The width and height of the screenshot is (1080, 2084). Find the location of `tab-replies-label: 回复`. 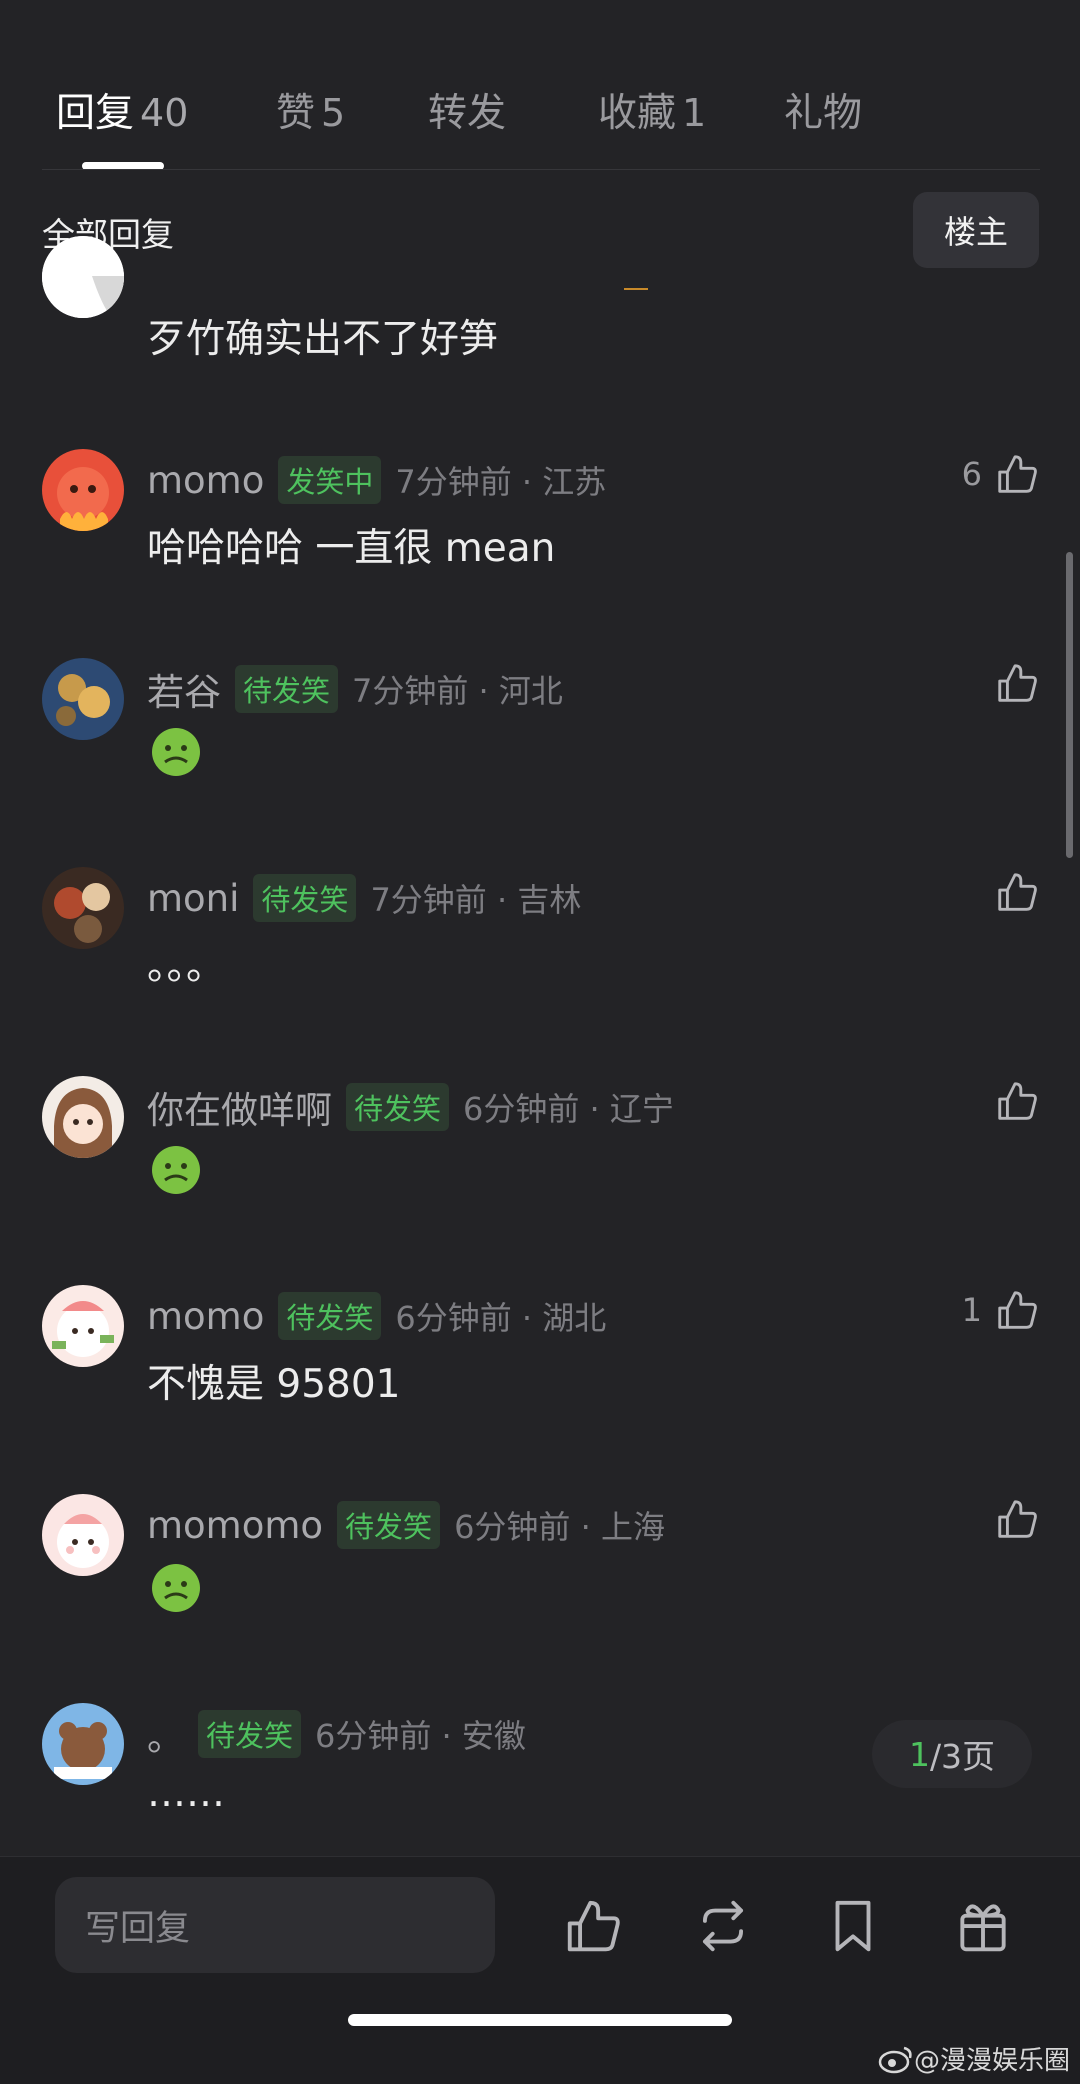

tab-replies-label: 回复 is located at coordinates (95, 113).